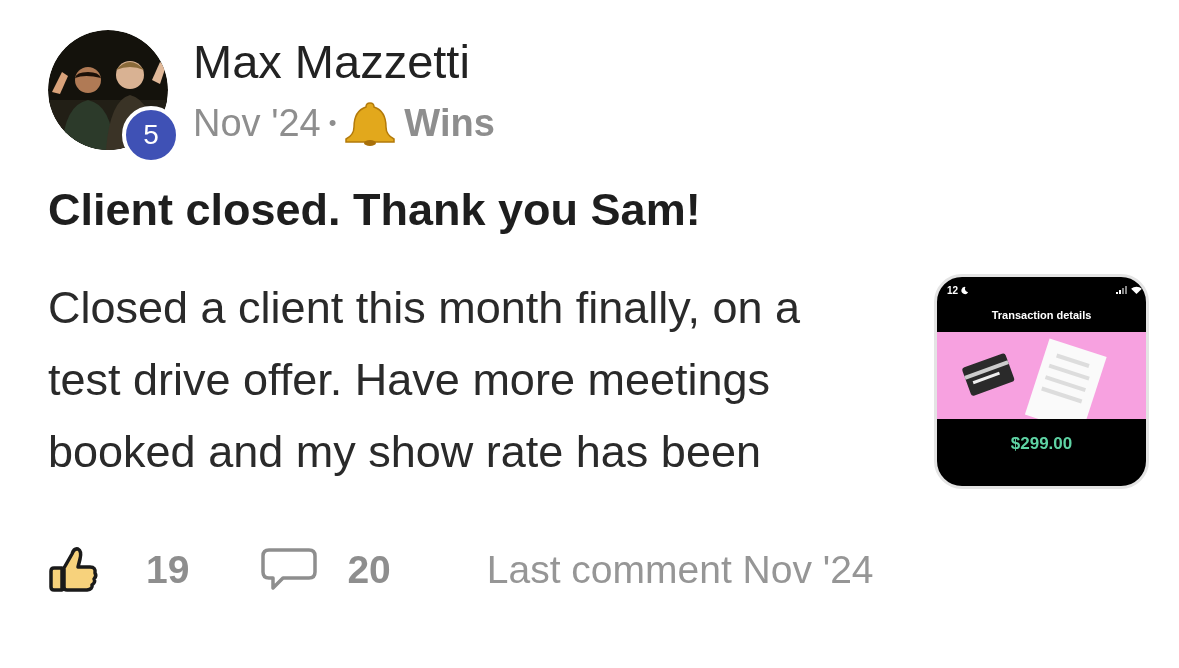  Describe the element at coordinates (369, 570) in the screenshot. I see `comment-count: 20` at that location.